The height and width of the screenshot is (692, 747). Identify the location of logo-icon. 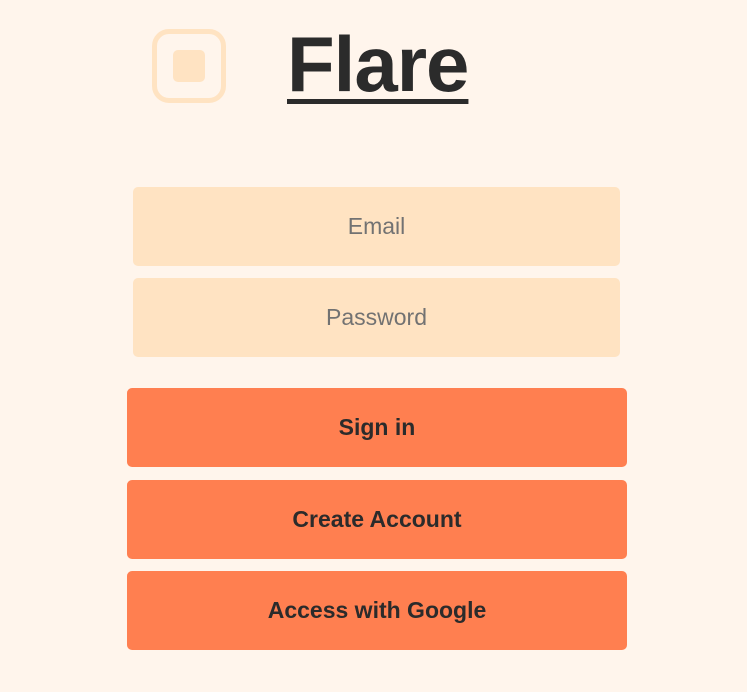
(189, 66).